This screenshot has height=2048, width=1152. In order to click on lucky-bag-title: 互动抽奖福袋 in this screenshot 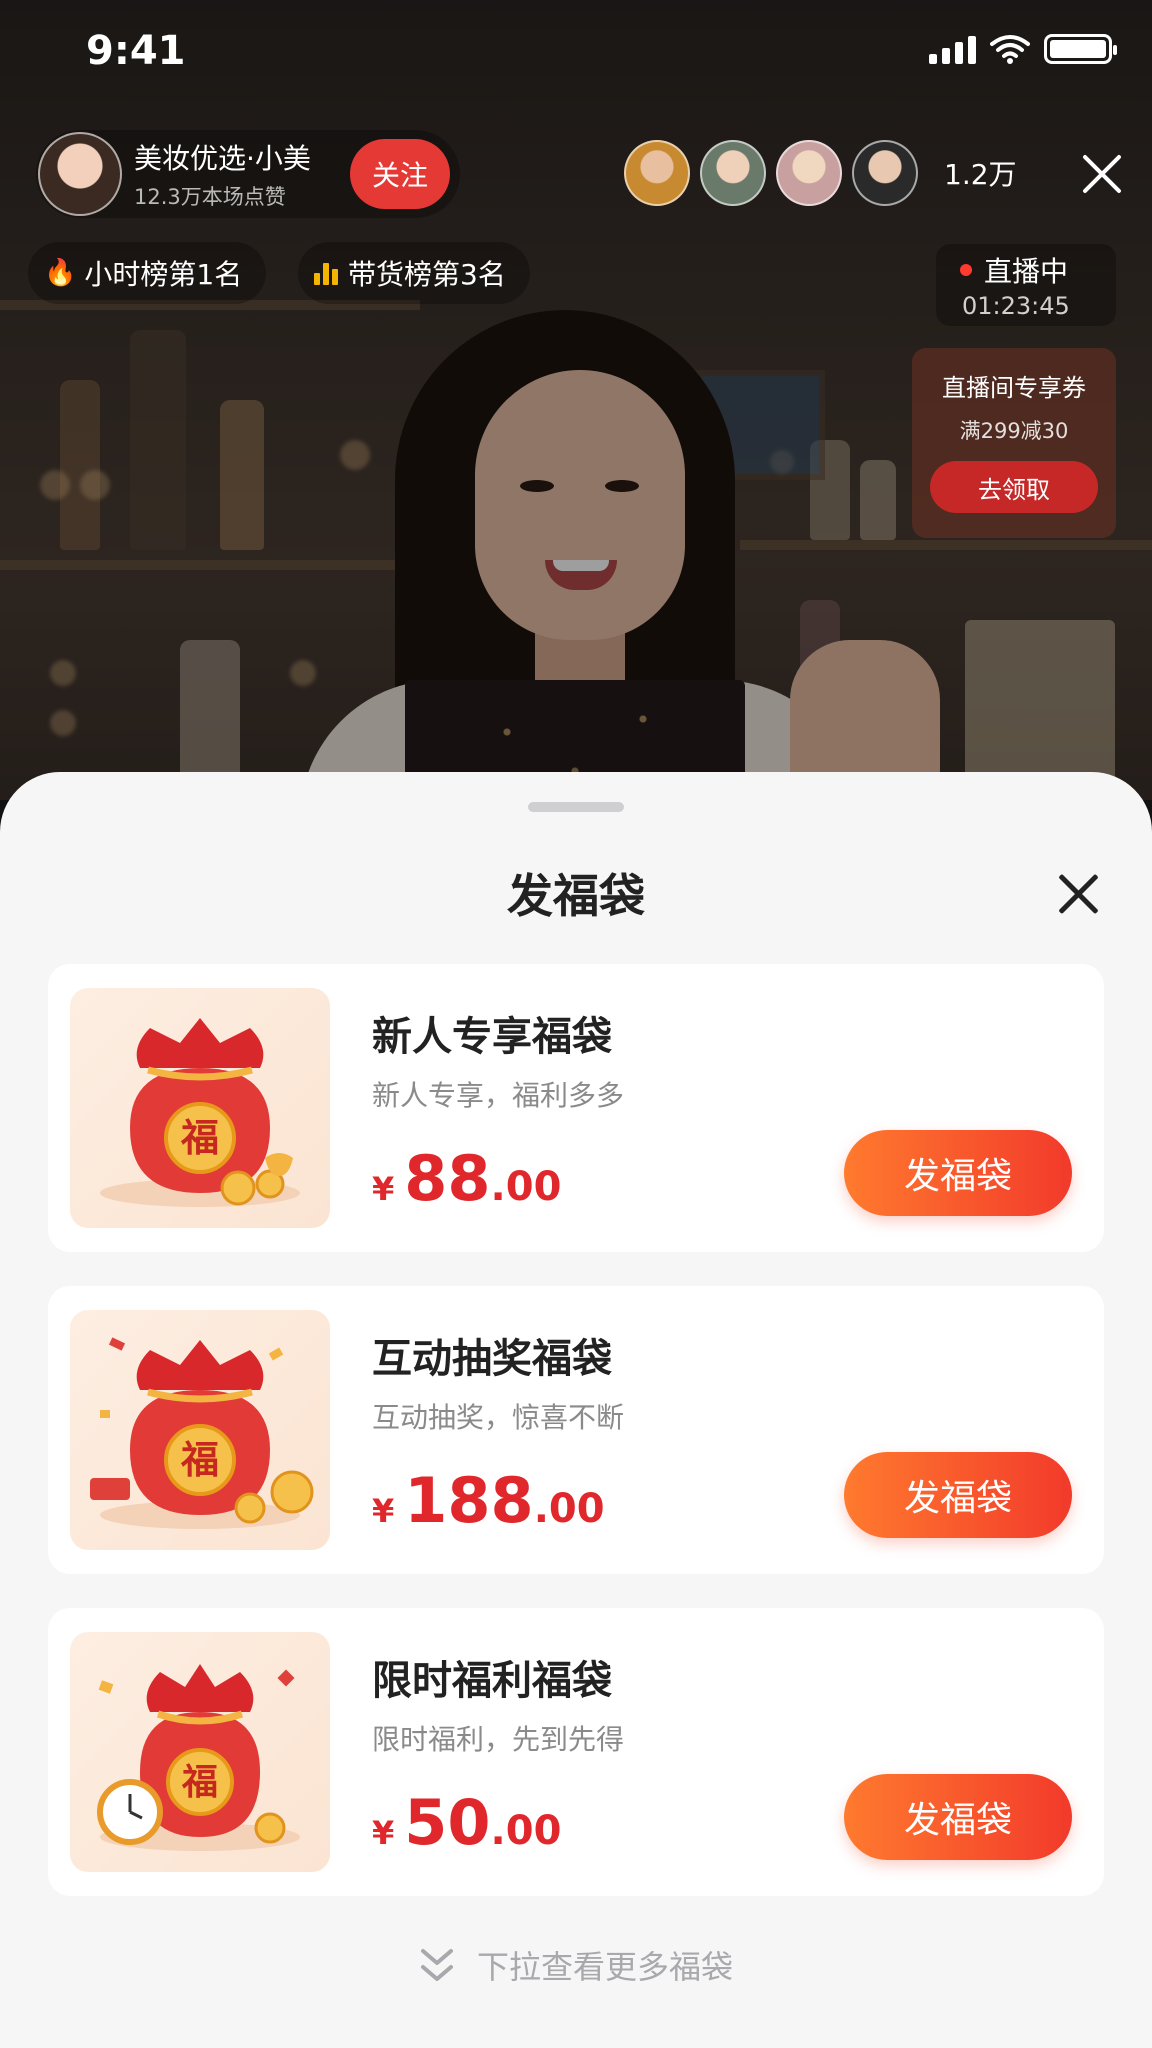, I will do `click(492, 1359)`.